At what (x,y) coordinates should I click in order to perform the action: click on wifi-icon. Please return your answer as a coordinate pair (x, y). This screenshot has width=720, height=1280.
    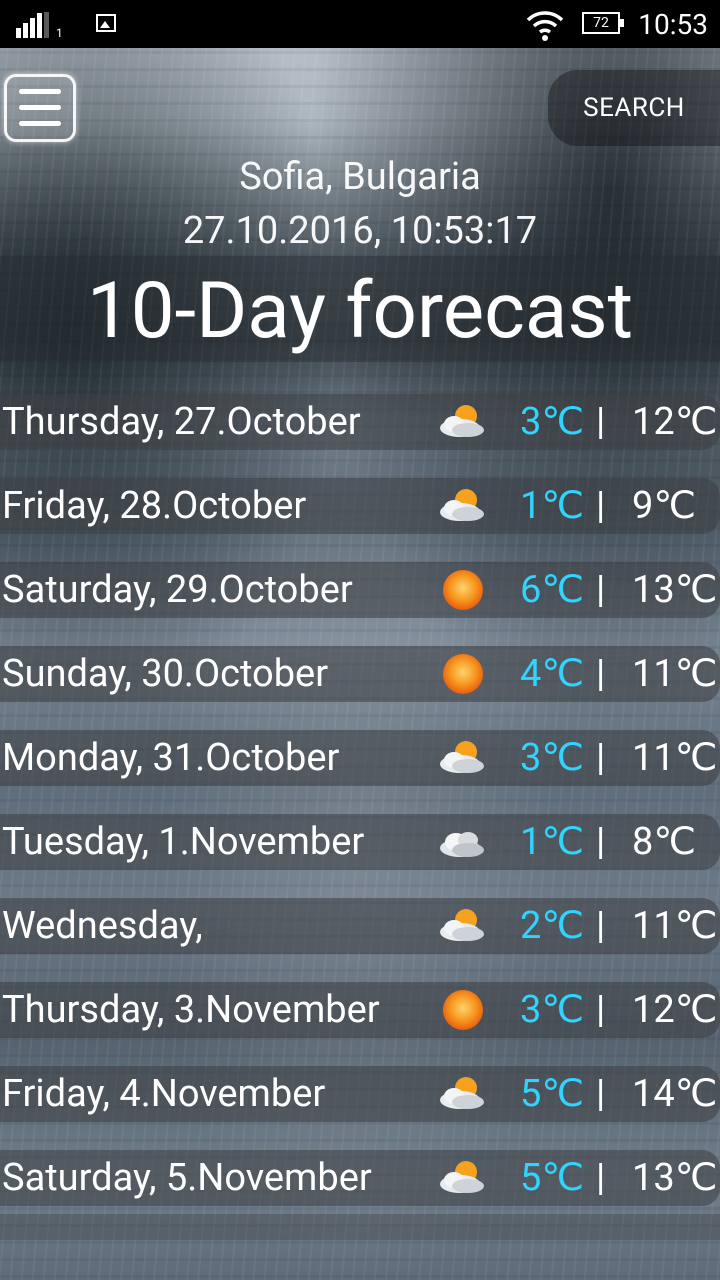
    Looking at the image, I should click on (545, 26).